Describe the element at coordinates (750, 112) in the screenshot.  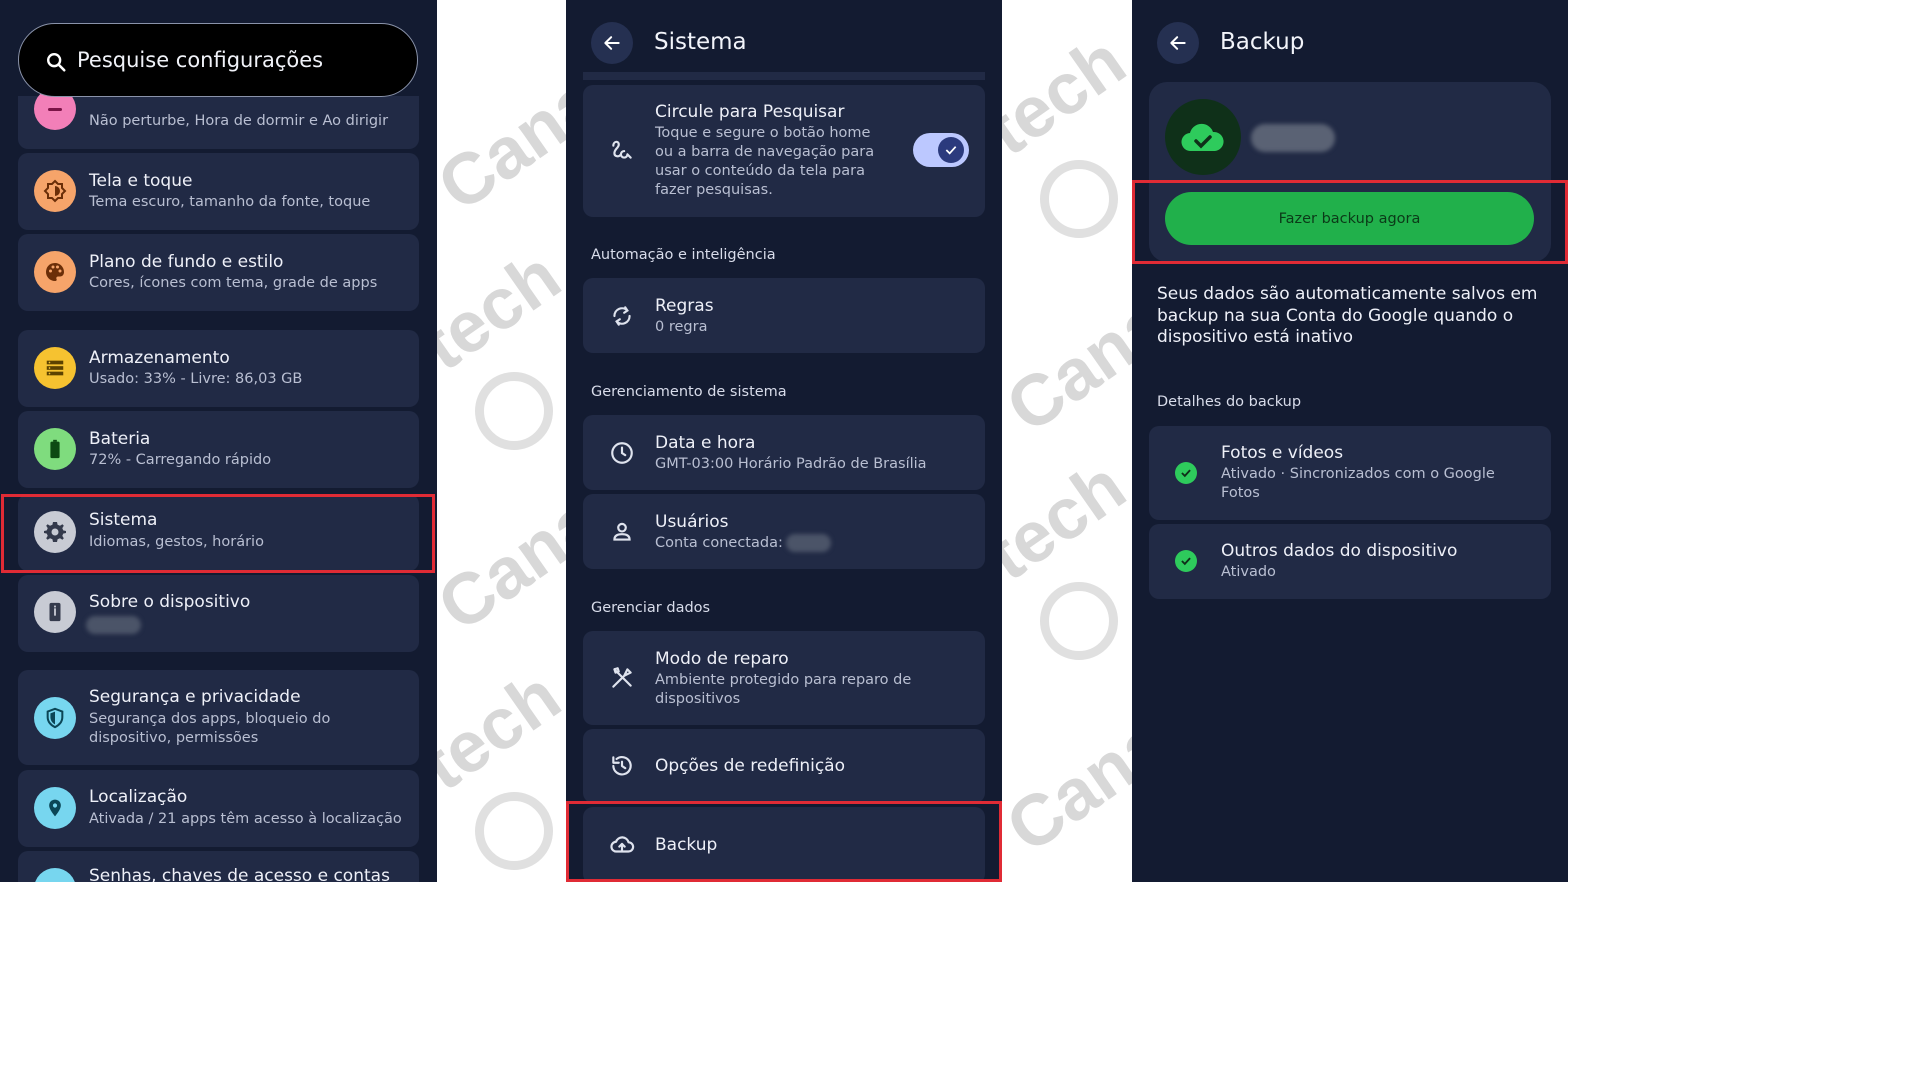
I see `item-title: Circule para Pesquisar` at that location.